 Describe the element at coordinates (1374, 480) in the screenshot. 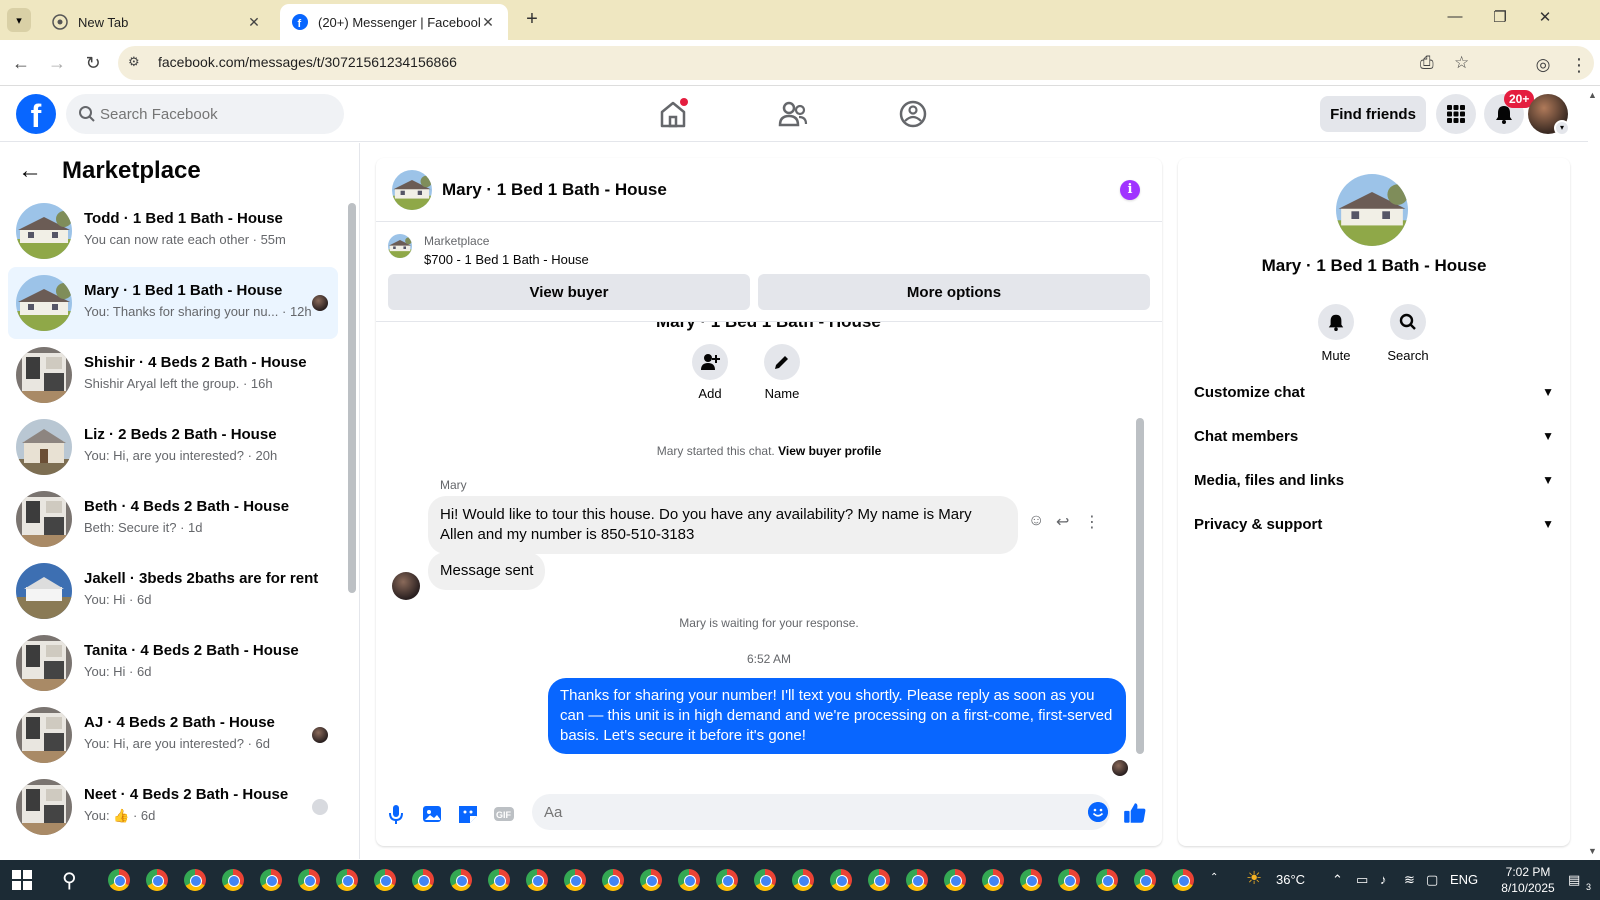

I see `media-files-section: Media, files and links ▼` at that location.